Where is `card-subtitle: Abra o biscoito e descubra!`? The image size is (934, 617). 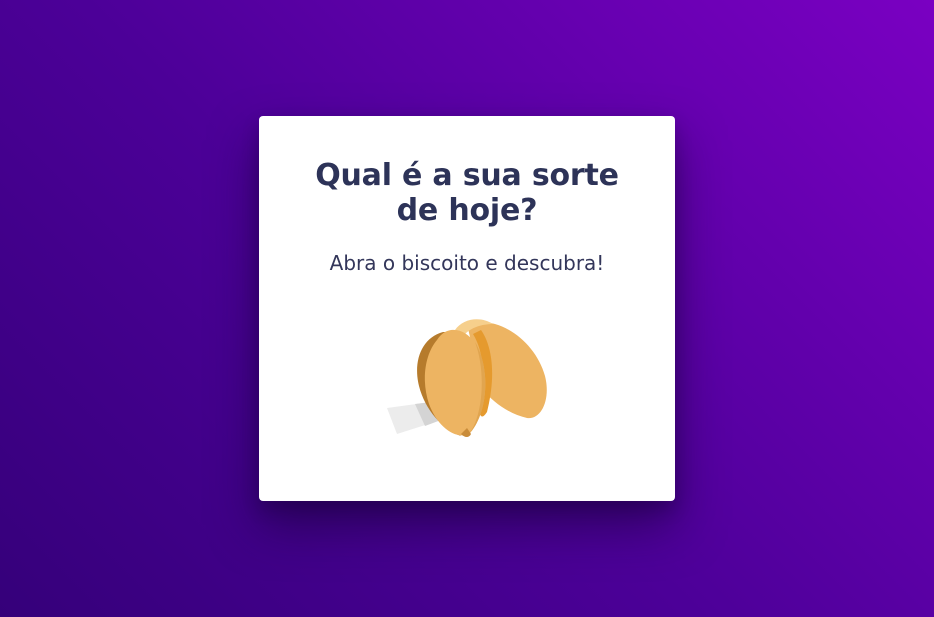 card-subtitle: Abra o biscoito e descubra! is located at coordinates (467, 263).